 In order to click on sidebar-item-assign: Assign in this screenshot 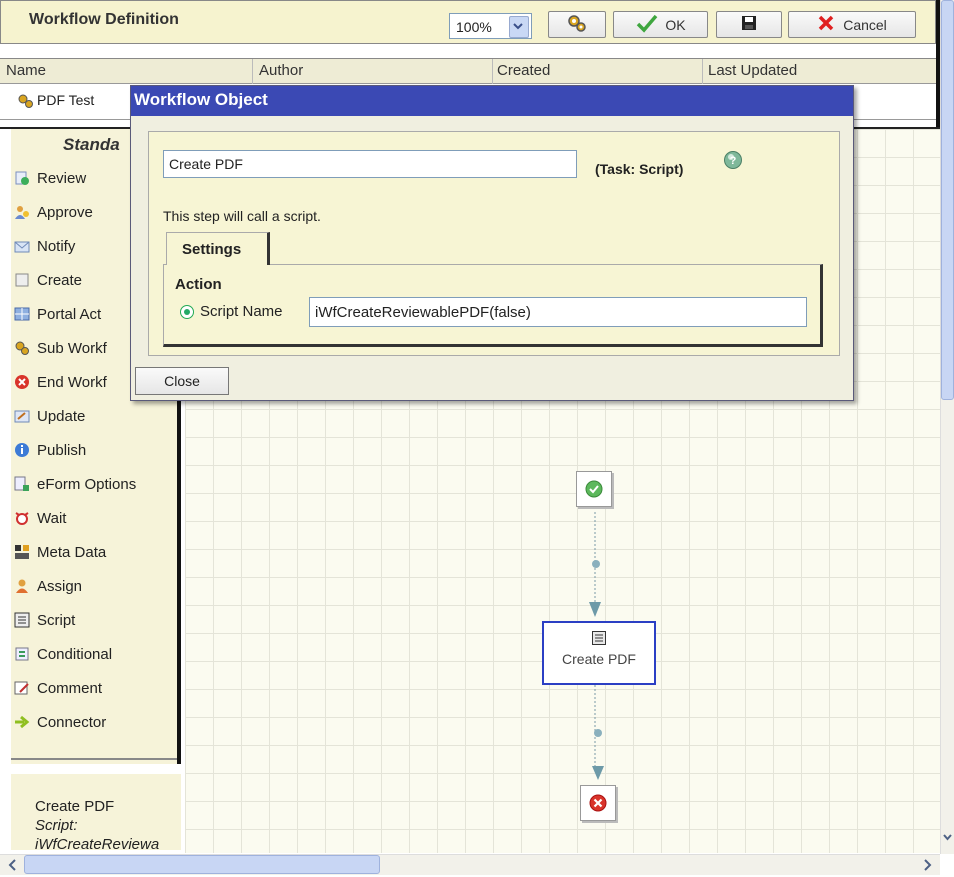, I will do `click(94, 586)`.